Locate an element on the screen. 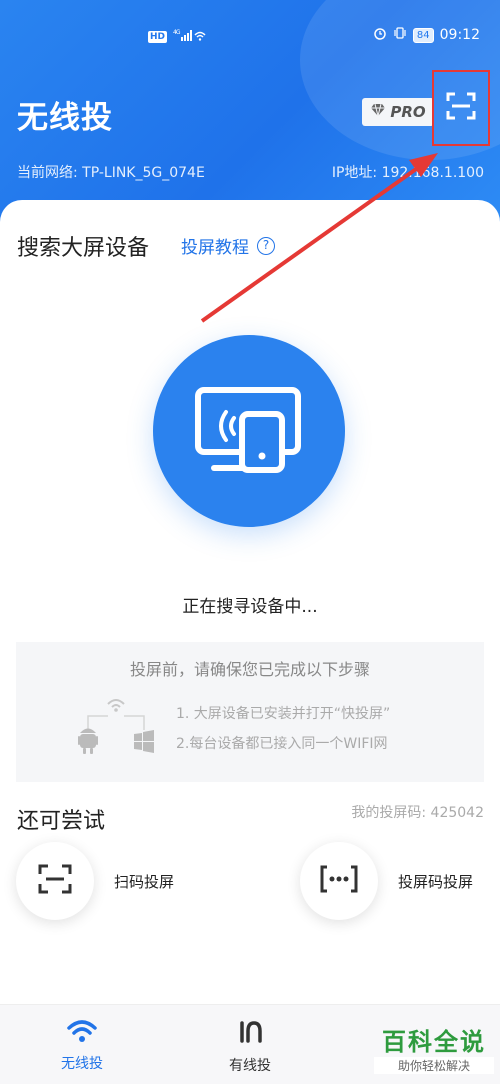 This screenshot has height=1084, width=500. step-2: 2.每台设备都已接入同一个WIFI网 is located at coordinates (282, 744).